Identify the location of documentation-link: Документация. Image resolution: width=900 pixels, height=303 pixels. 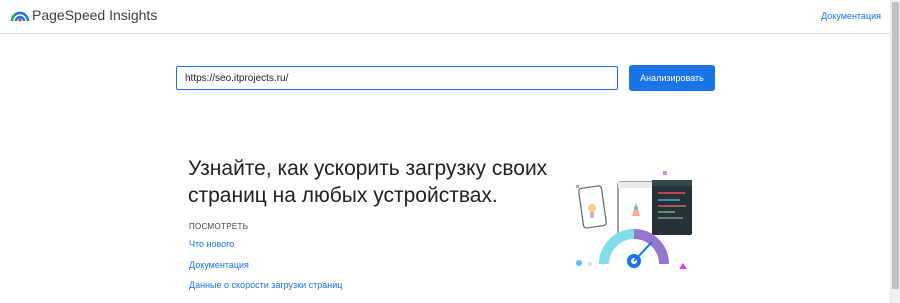
(219, 265).